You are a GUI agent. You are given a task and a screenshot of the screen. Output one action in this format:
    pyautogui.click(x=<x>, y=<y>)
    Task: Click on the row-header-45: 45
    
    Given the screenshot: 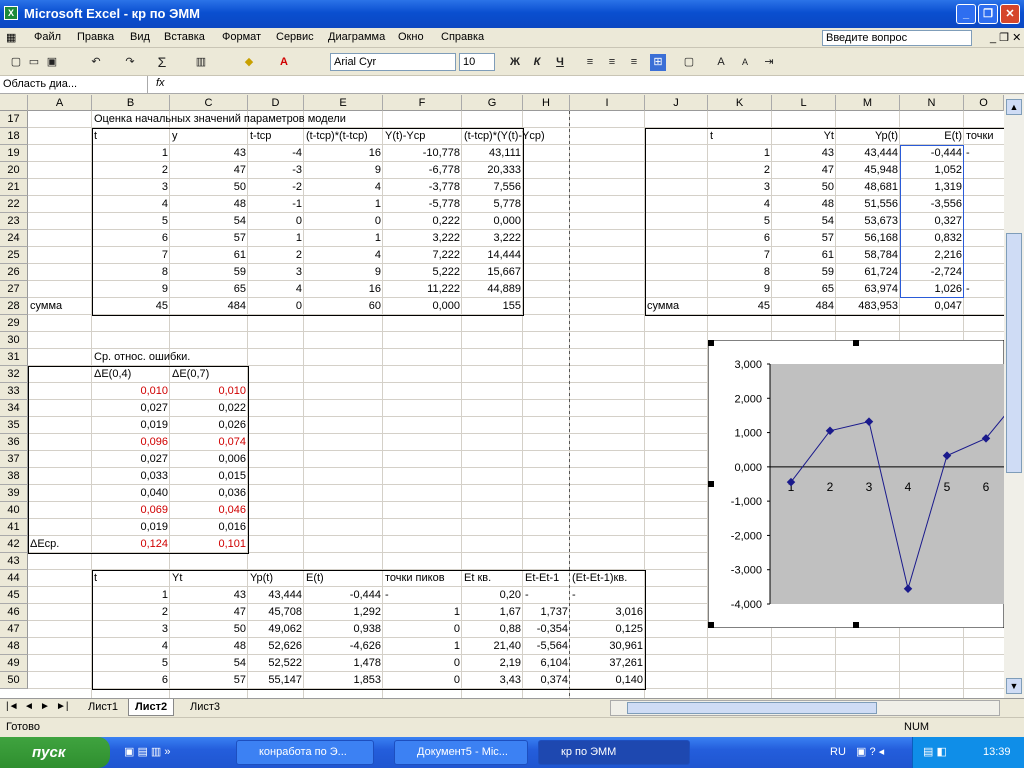 What is the action you would take?
    pyautogui.click(x=14, y=595)
    